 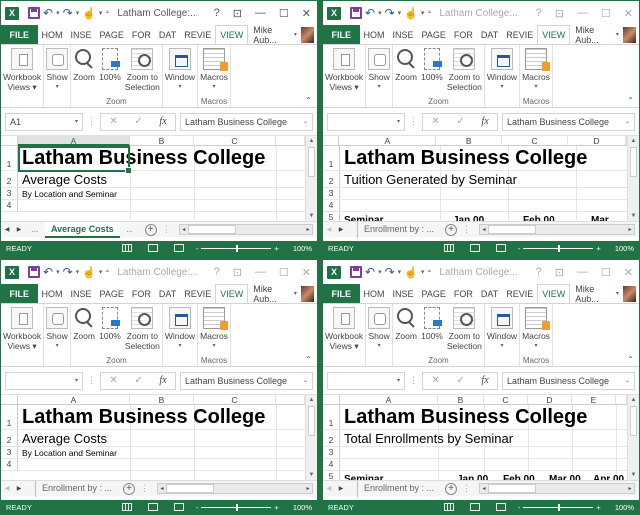 I want to click on column-header-d: D, so click(x=550, y=400).